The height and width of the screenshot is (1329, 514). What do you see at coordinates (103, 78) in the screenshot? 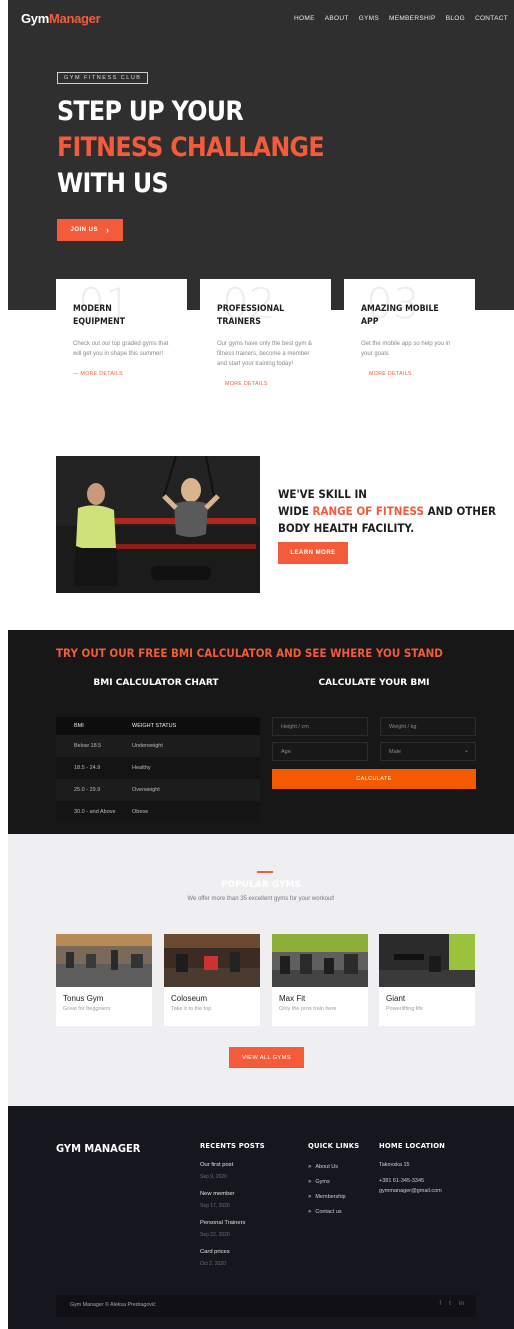
I see `hero-tag: GYM FITNESS CLUB` at bounding box center [103, 78].